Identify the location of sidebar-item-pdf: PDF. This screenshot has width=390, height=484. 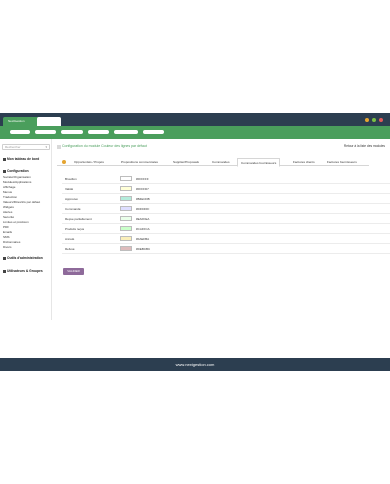
(6, 227).